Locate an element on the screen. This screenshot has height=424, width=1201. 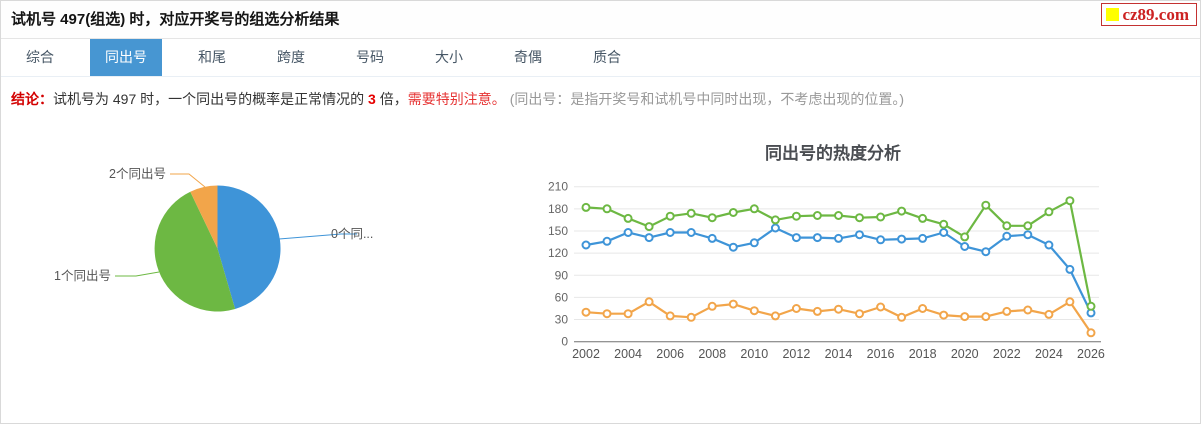
y-tick-label: 210 is located at coordinates (558, 187).